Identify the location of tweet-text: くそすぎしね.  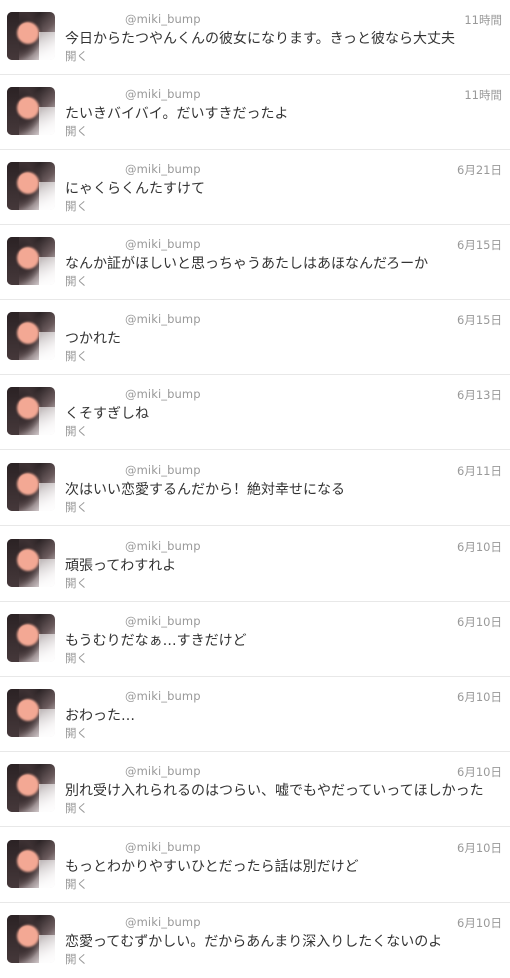
(107, 414).